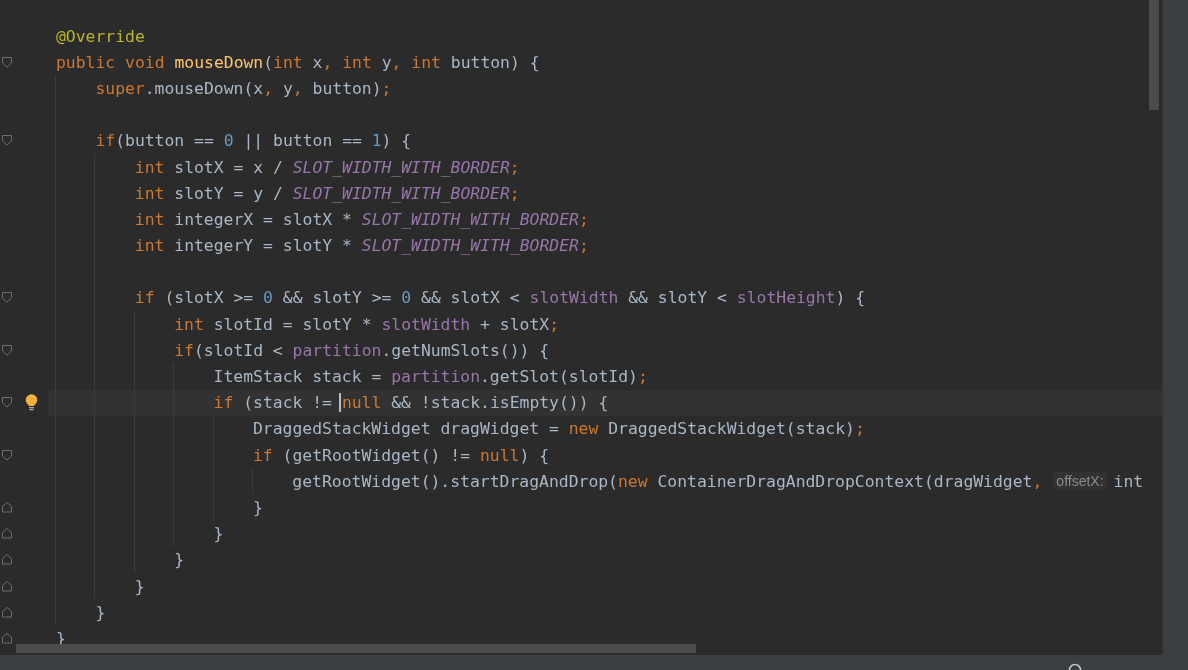 The height and width of the screenshot is (670, 1188). Describe the element at coordinates (367, 324) in the screenshot. I see `code-text: int slotId = slotY * slotWidth + slotX;` at that location.